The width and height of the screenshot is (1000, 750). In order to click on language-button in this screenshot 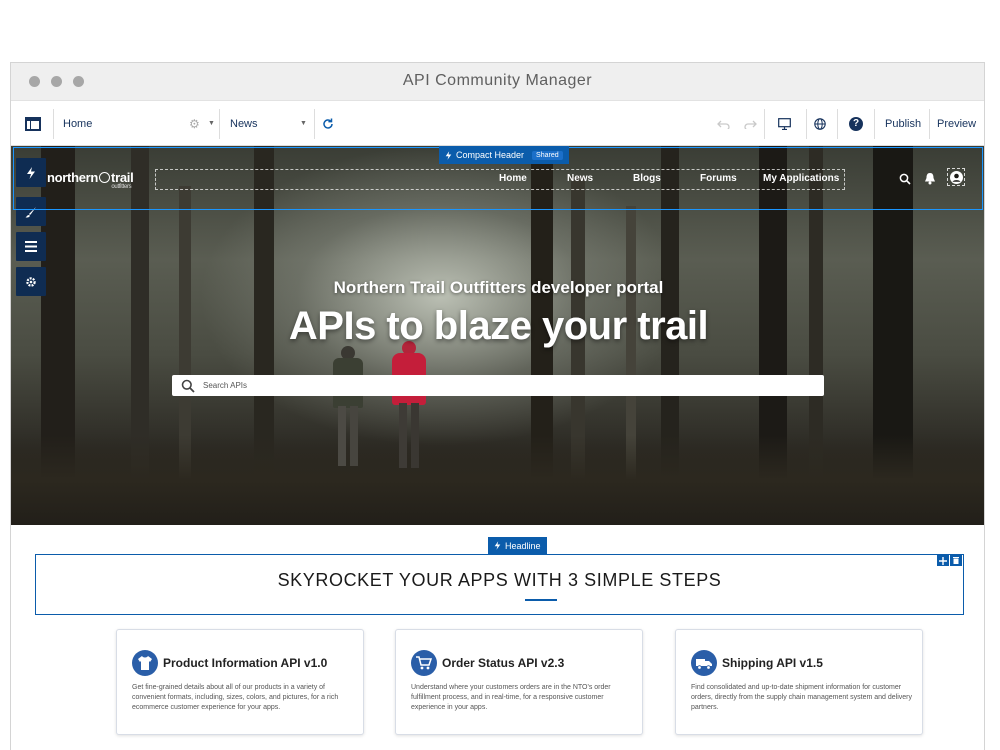, I will do `click(820, 123)`.